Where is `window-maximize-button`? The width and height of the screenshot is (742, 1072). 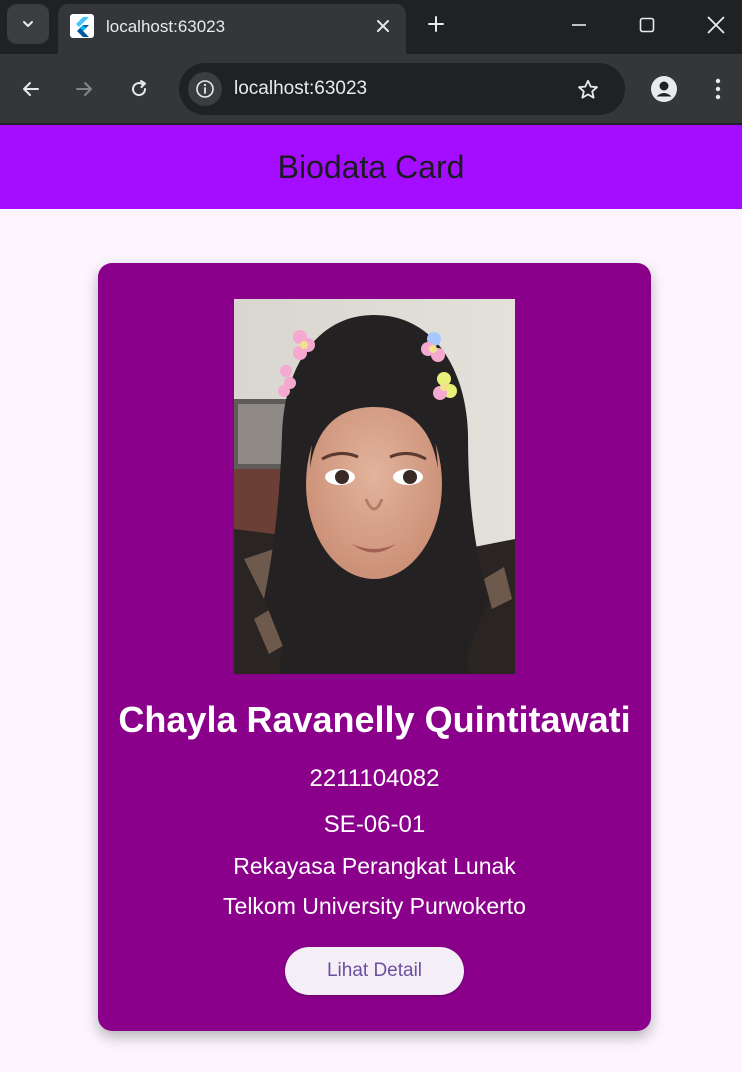 window-maximize-button is located at coordinates (647, 25).